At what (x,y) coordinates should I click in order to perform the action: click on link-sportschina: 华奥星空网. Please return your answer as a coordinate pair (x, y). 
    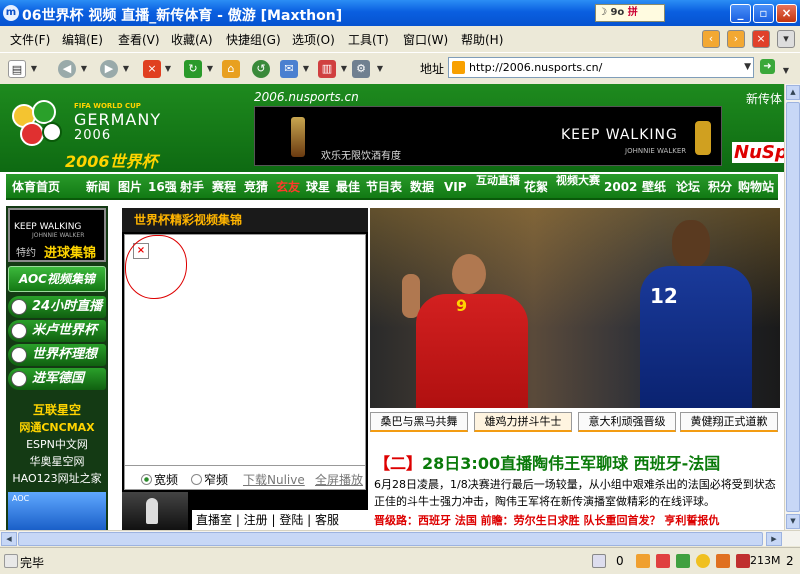
    Looking at the image, I should click on (57, 461).